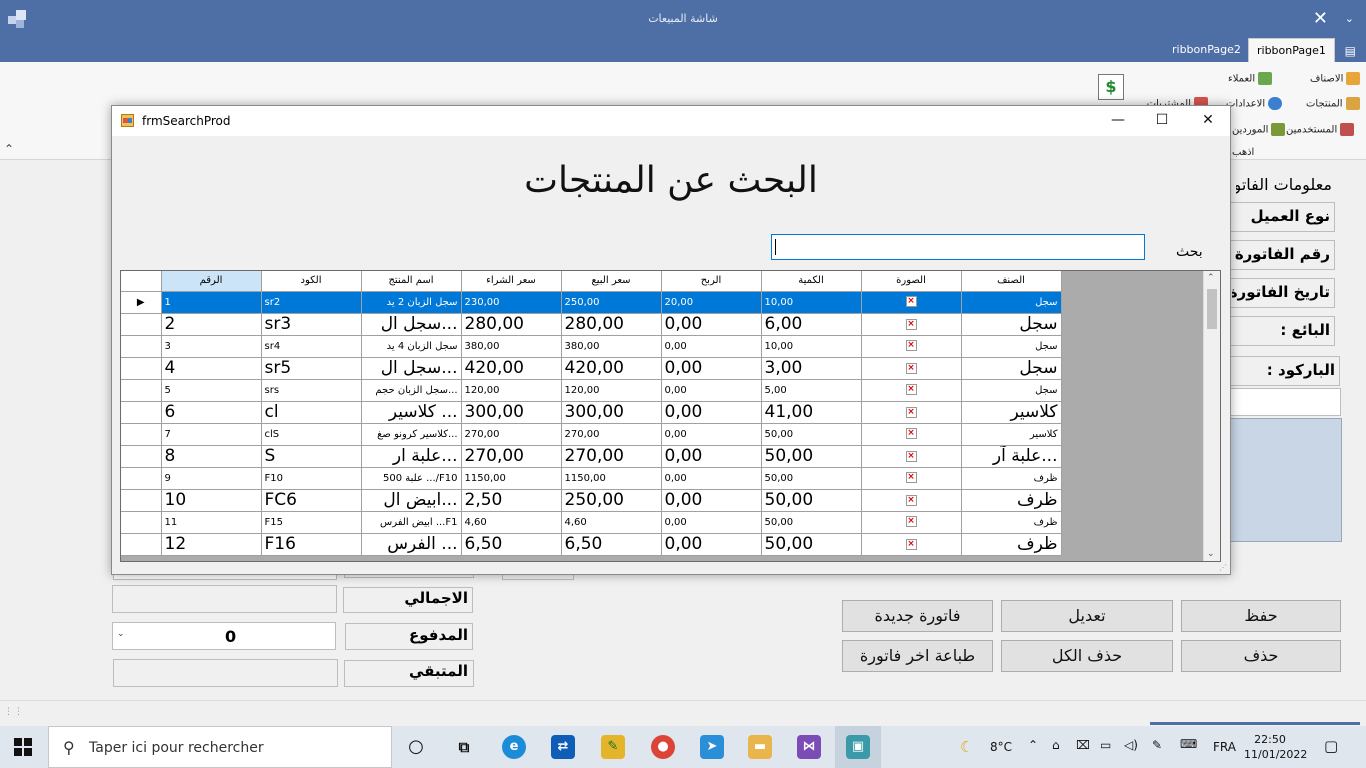 This screenshot has height=768, width=1366. Describe the element at coordinates (611, 456) in the screenshot. I see `cell-sell: 270,00` at that location.